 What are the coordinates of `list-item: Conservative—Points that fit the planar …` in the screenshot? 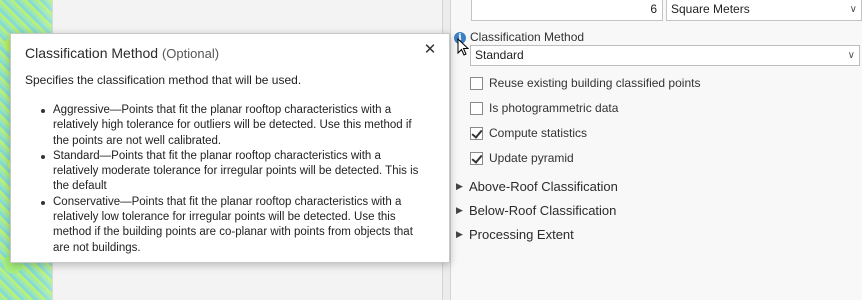 It's located at (239, 225).